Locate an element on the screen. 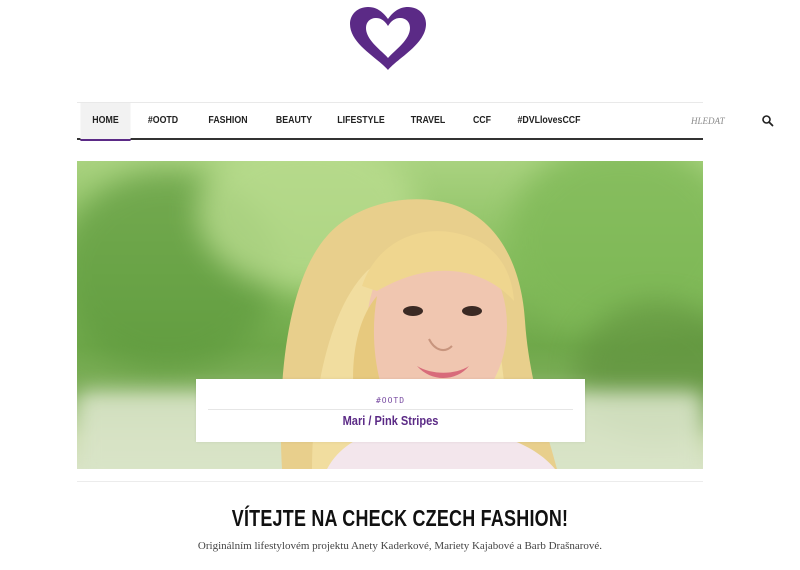 The width and height of the screenshot is (800, 570). nav-item-travel: TRAVEL is located at coordinates (428, 121).